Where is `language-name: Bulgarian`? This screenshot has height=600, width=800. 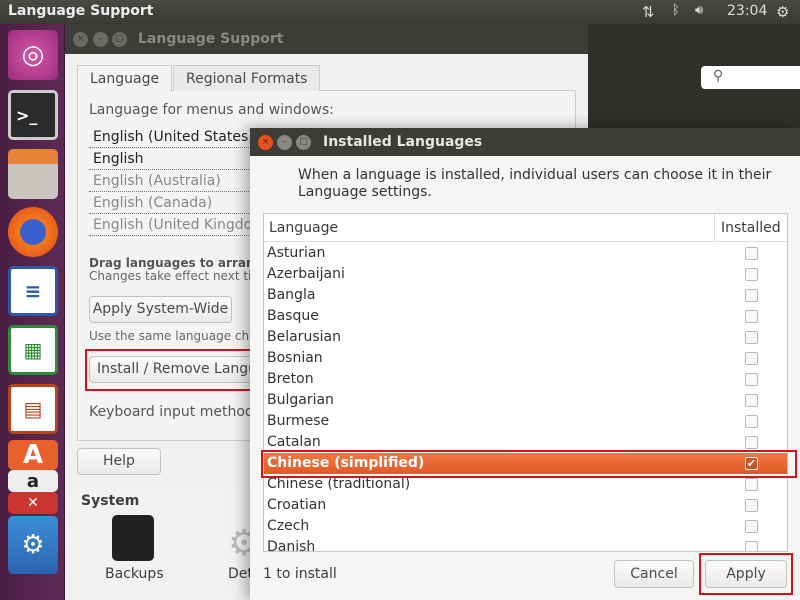
language-name: Bulgarian is located at coordinates (300, 400).